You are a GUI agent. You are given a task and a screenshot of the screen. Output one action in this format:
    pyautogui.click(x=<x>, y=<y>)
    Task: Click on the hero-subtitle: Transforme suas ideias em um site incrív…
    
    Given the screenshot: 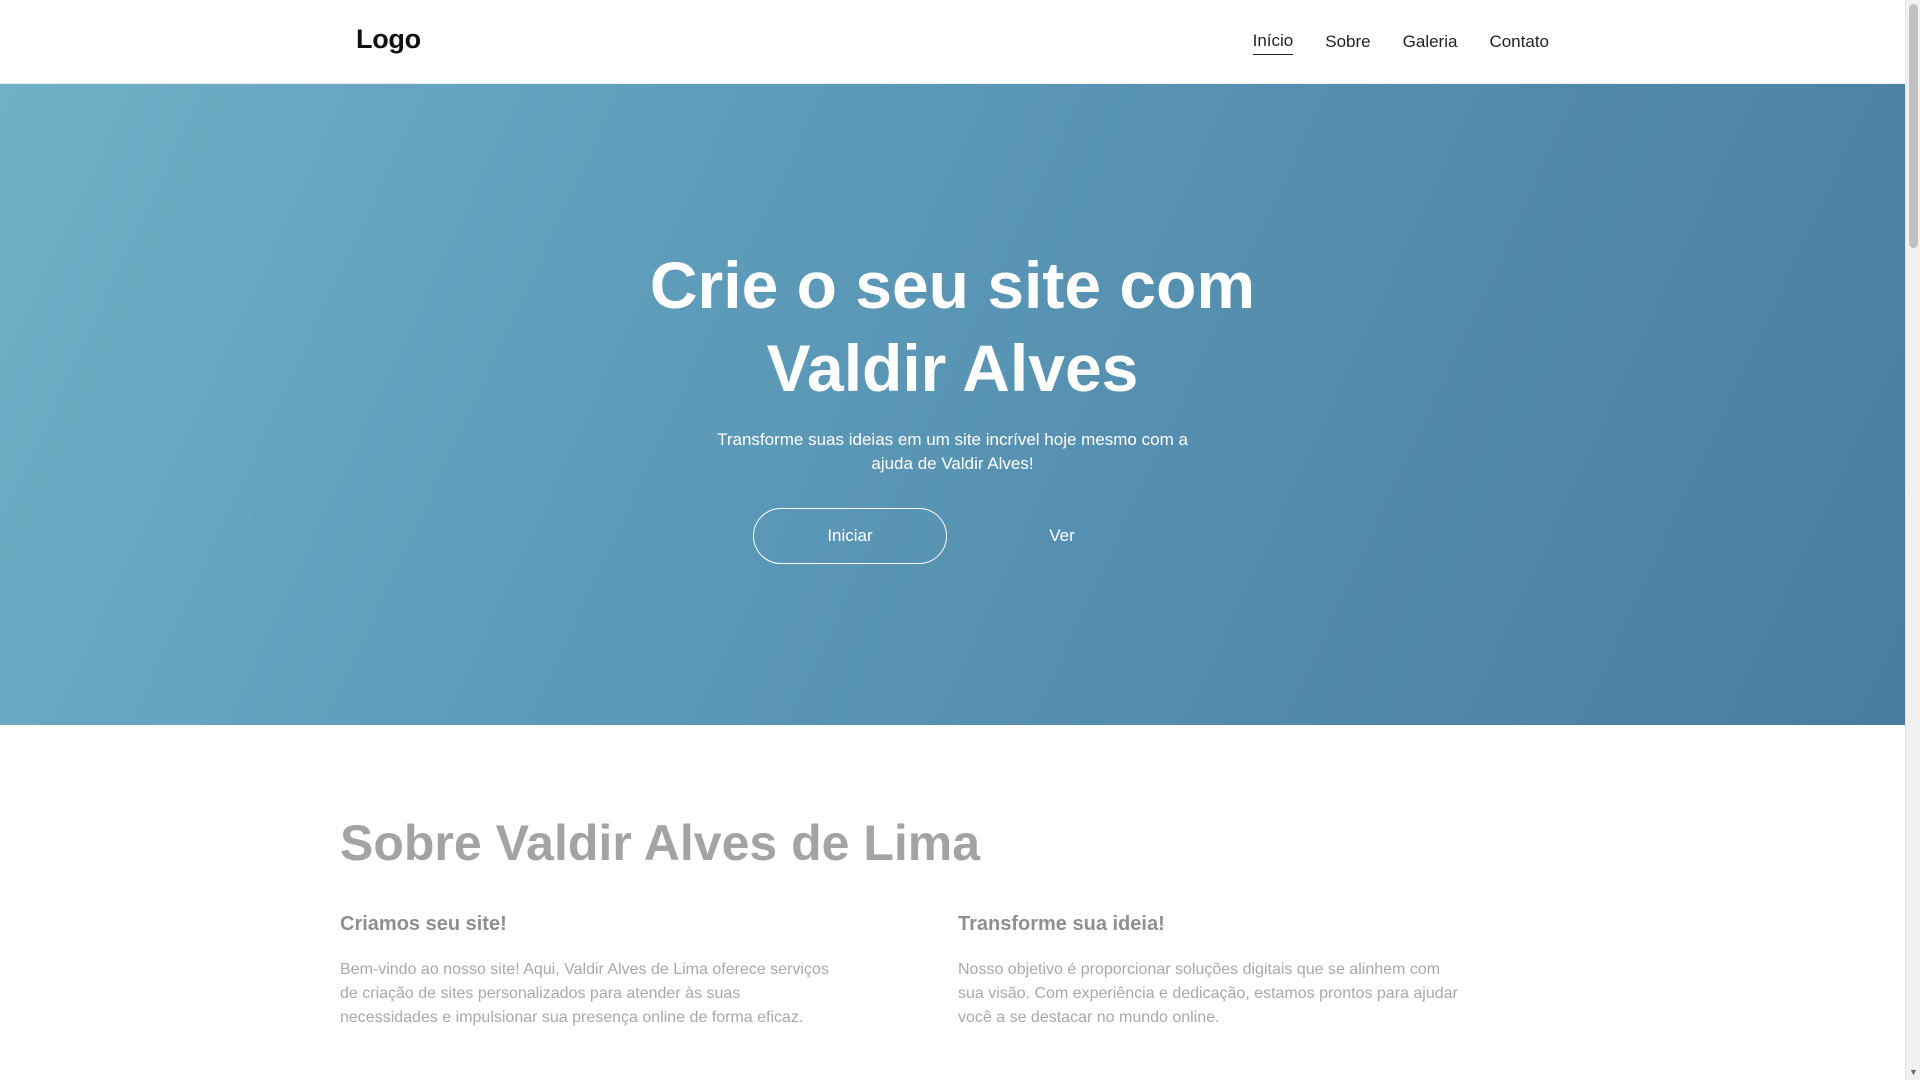 What is the action you would take?
    pyautogui.click(x=952, y=451)
    